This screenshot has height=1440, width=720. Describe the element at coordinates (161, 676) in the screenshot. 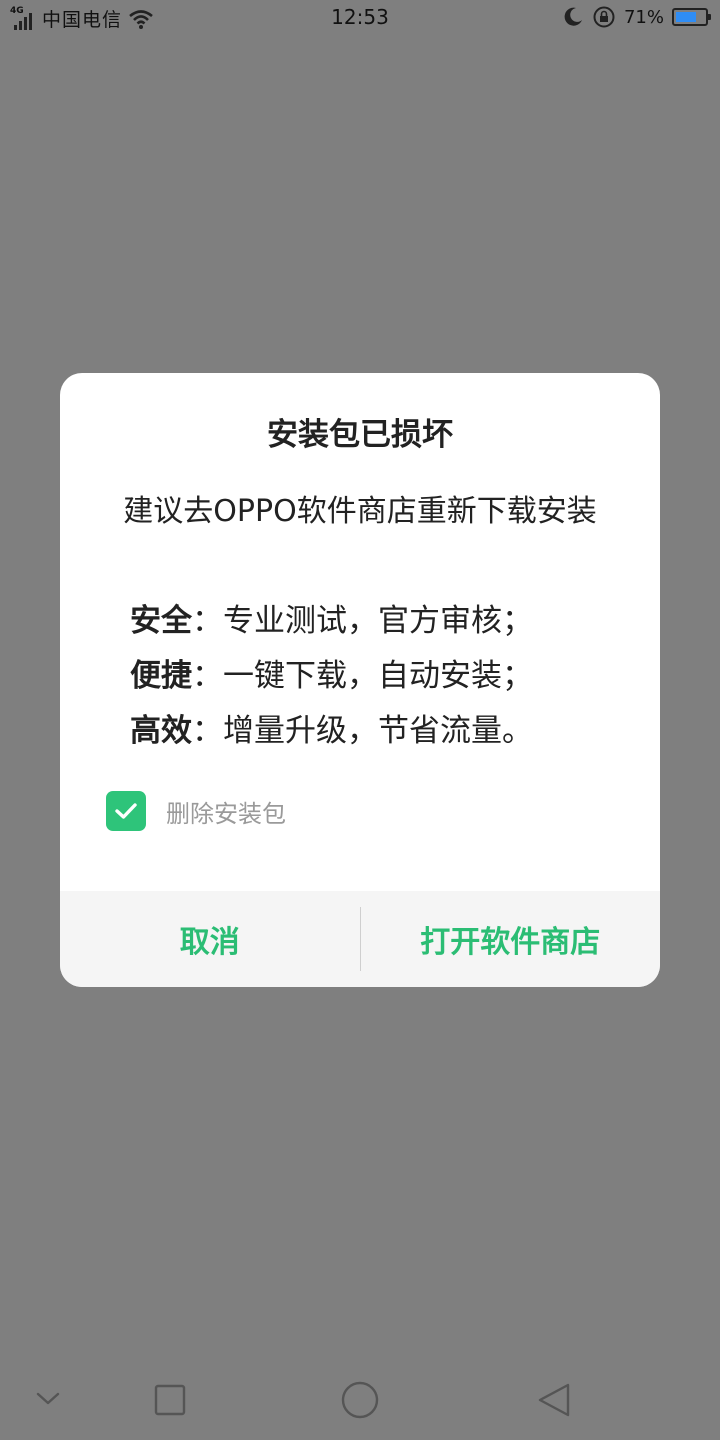

I see `feature-key: 便捷` at that location.